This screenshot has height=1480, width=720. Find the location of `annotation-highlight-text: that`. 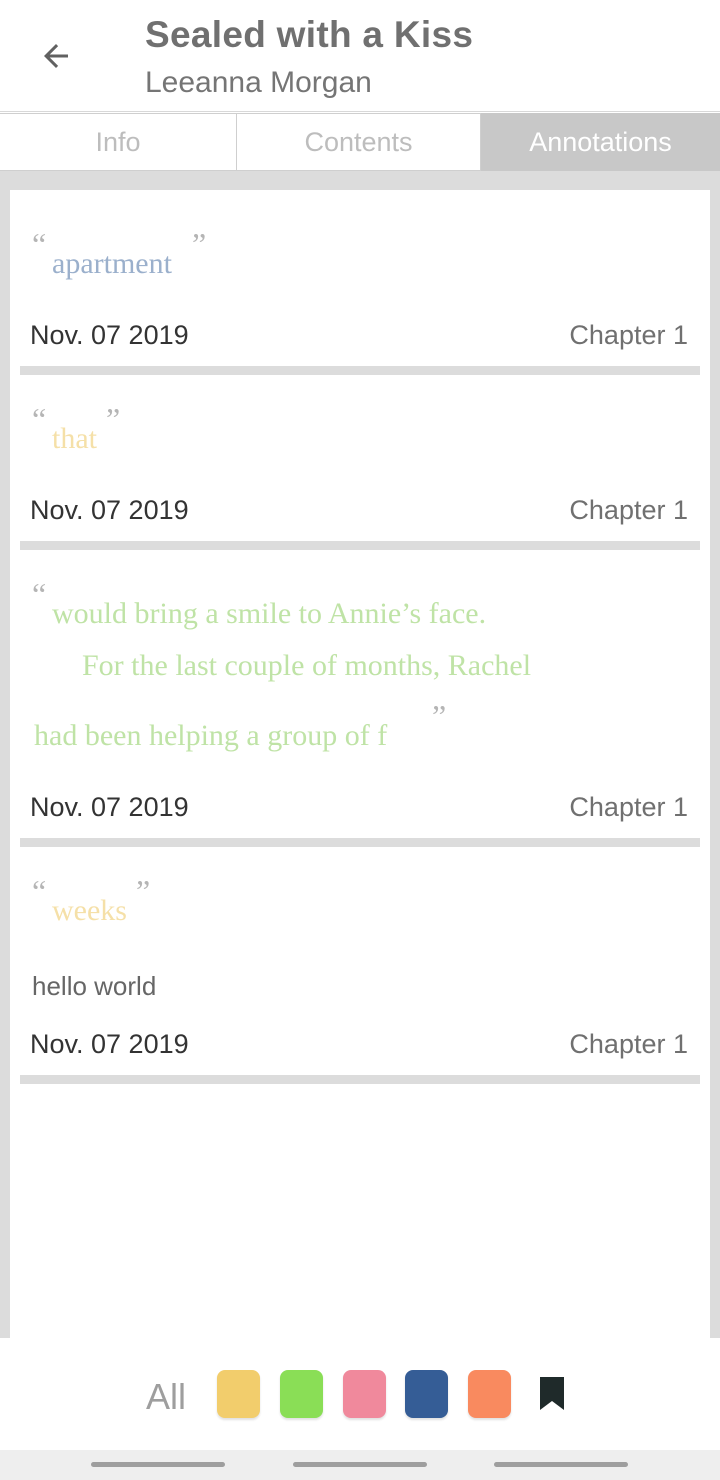

annotation-highlight-text: that is located at coordinates (74, 438).